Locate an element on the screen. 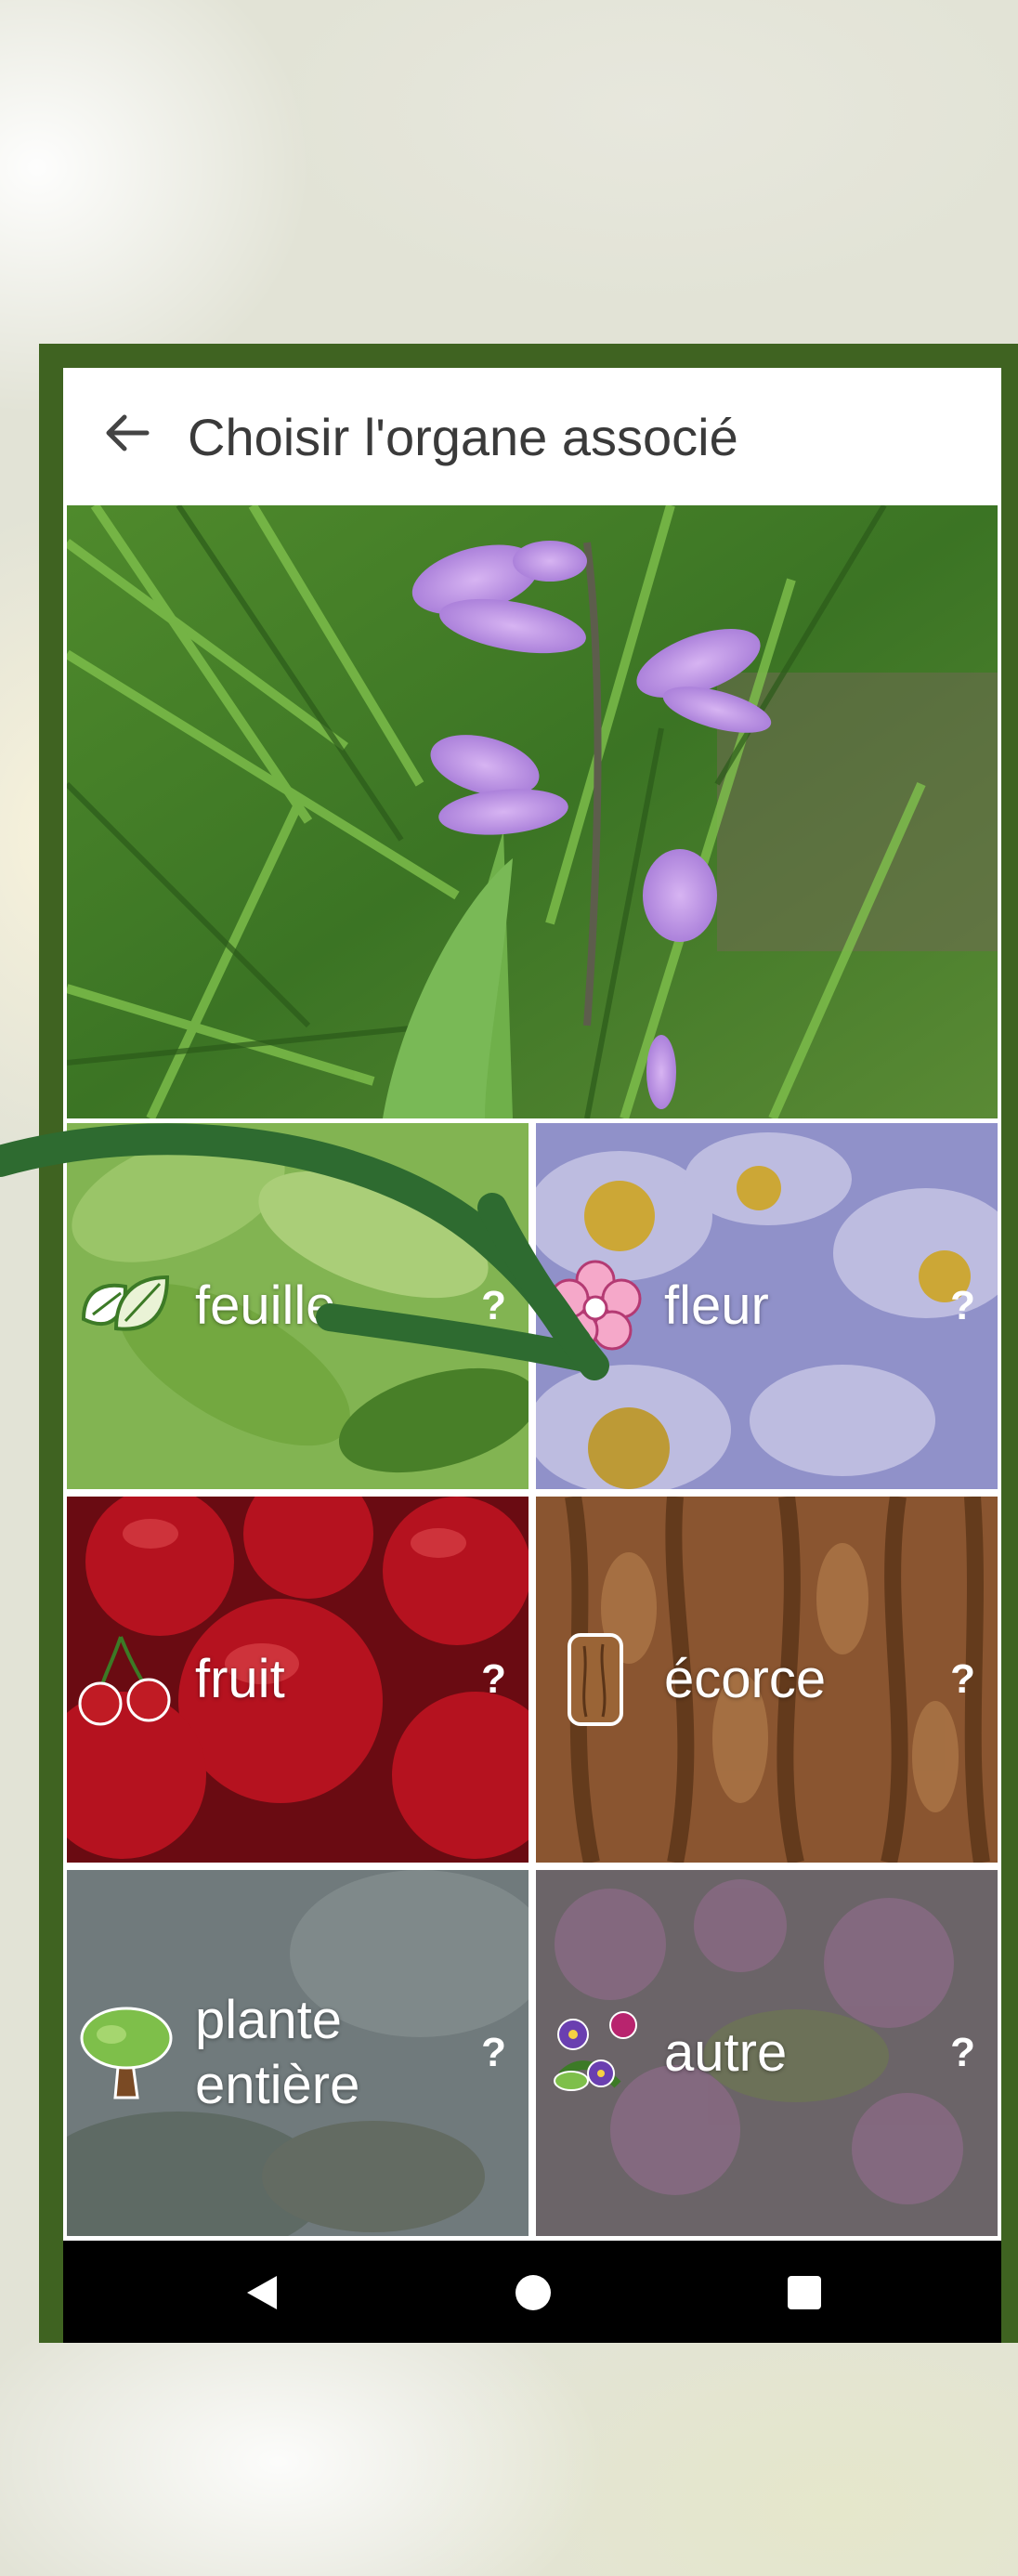 This screenshot has width=1018, height=2576. organ-label: feuille is located at coordinates (265, 1305).